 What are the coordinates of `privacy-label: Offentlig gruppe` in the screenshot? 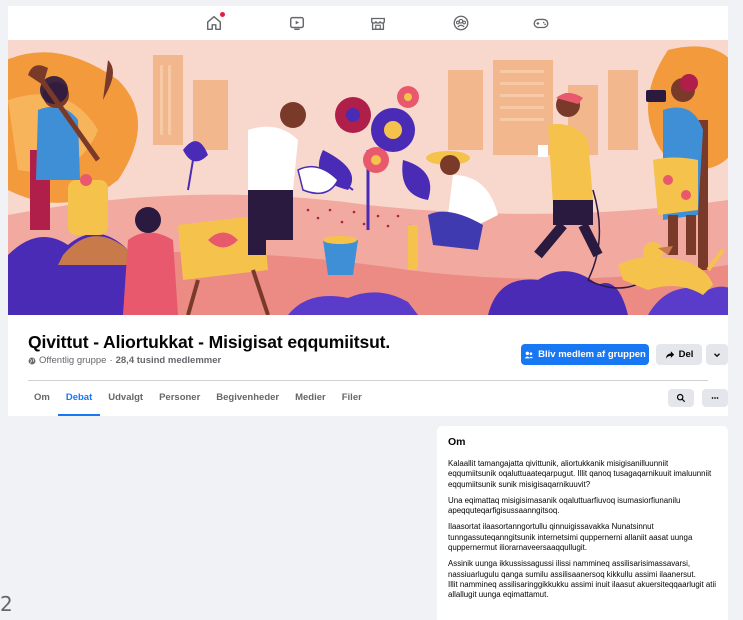 It's located at (73, 360).